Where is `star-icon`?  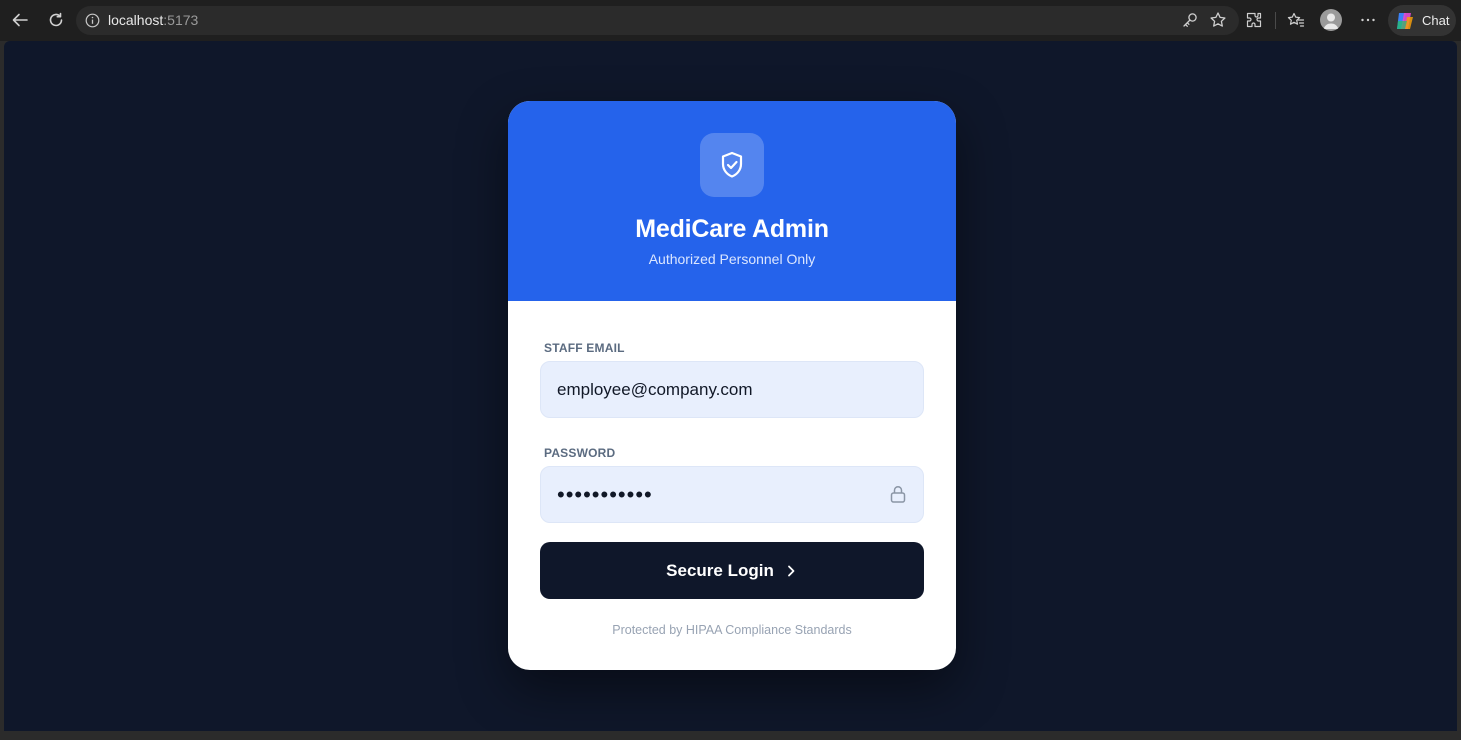
star-icon is located at coordinates (1218, 19).